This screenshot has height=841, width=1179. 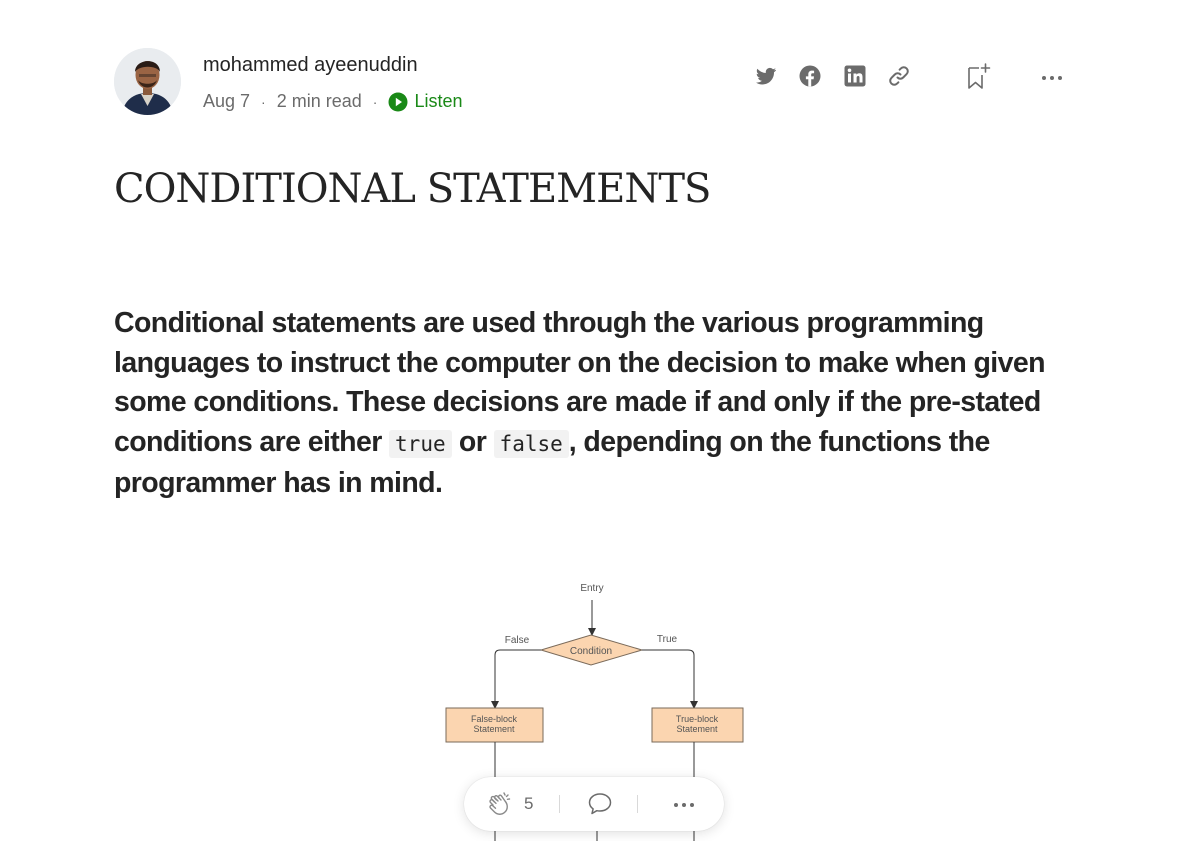 I want to click on flow-true-block-line2: Statement, so click(x=697, y=729).